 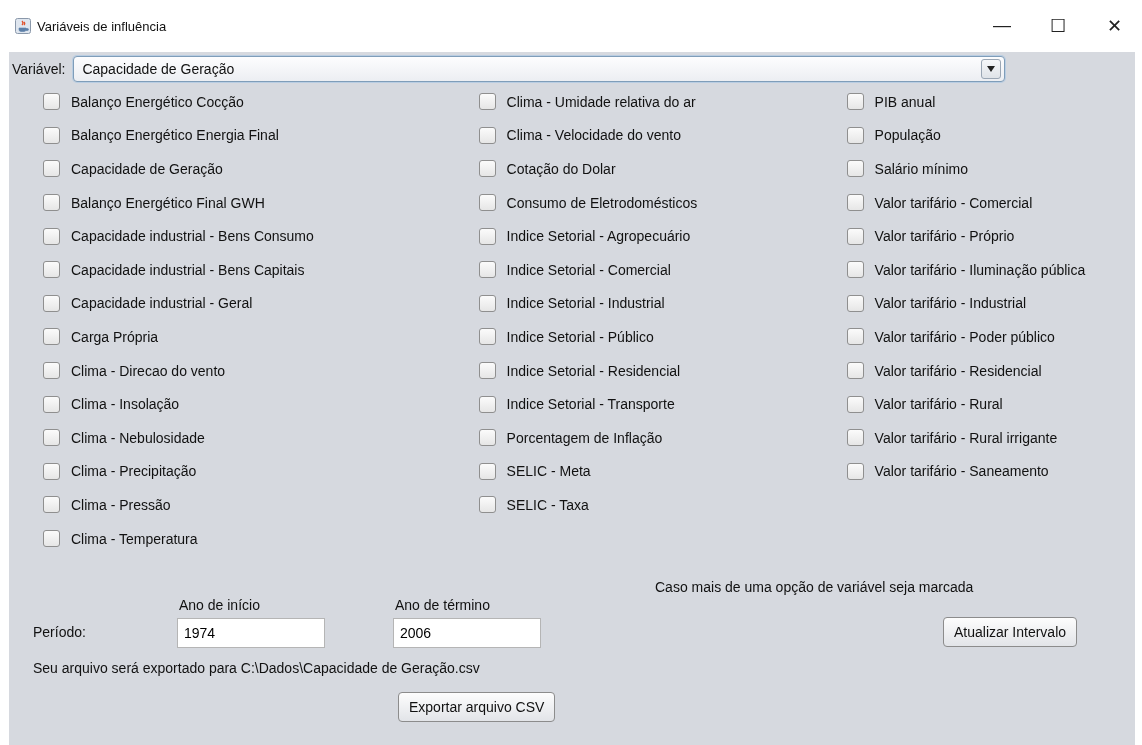 What do you see at coordinates (261, 538) in the screenshot?
I see `checkbox-option: Clima - Temperatura` at bounding box center [261, 538].